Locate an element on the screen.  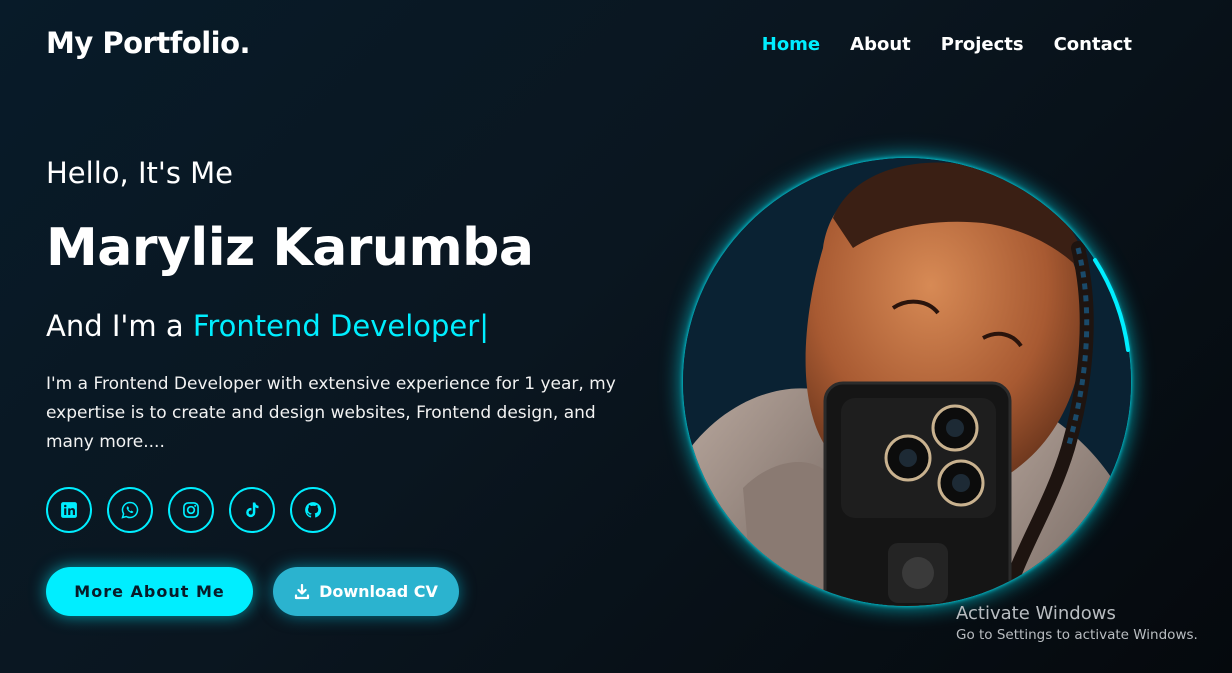
more-about-me-button: More About Me is located at coordinates (149, 591).